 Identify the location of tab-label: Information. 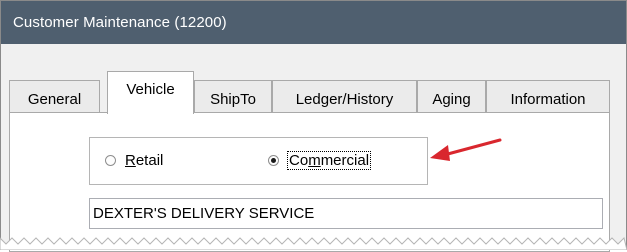
(548, 99).